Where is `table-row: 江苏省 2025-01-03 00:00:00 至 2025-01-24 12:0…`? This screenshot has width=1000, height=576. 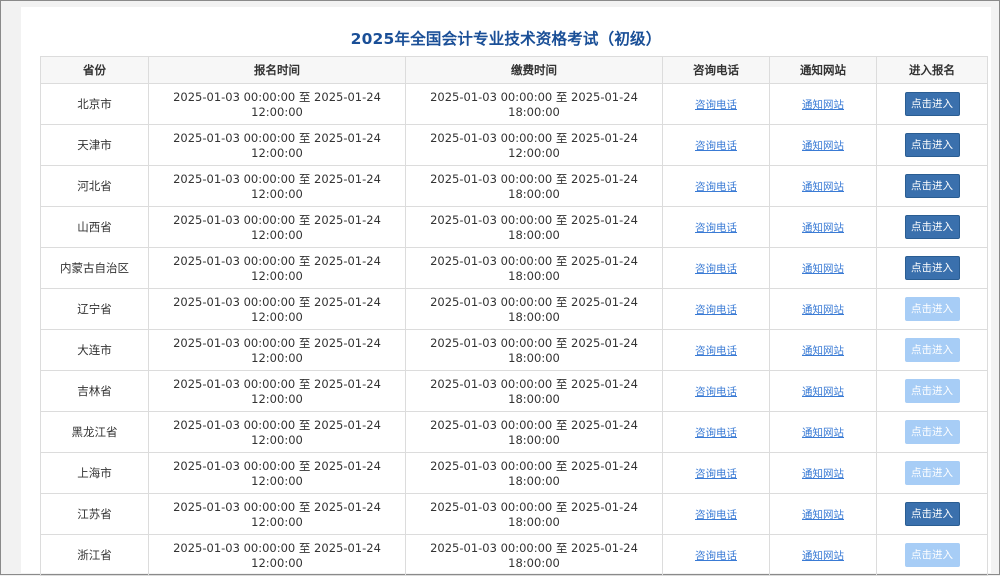 table-row: 江苏省 2025-01-03 00:00:00 至 2025-01-24 12:0… is located at coordinates (514, 514).